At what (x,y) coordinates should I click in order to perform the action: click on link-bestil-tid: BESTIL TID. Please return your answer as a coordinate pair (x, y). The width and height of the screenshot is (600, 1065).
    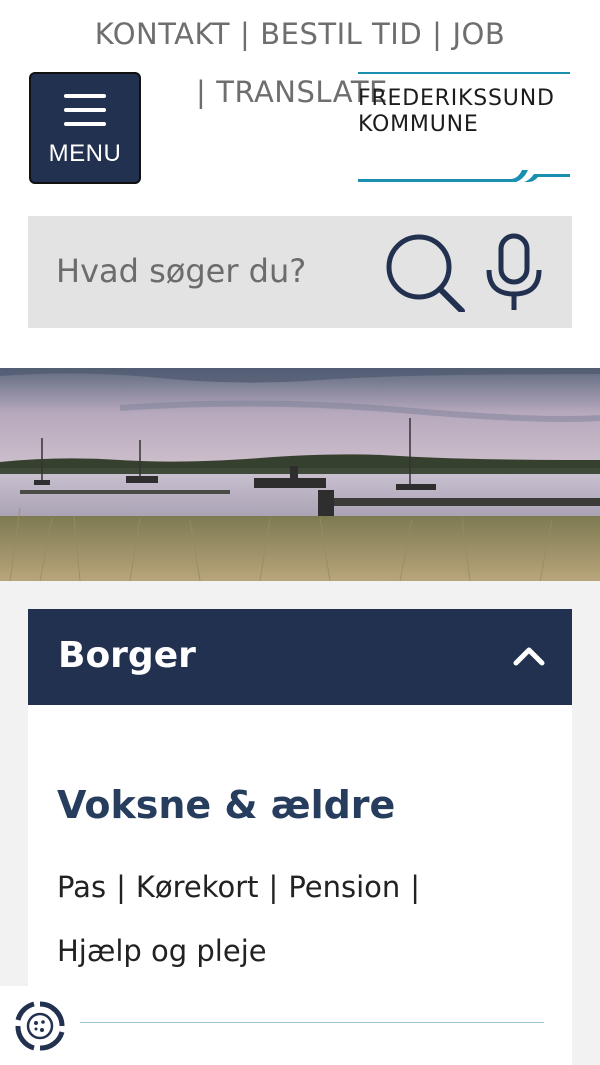
    Looking at the image, I should click on (341, 34).